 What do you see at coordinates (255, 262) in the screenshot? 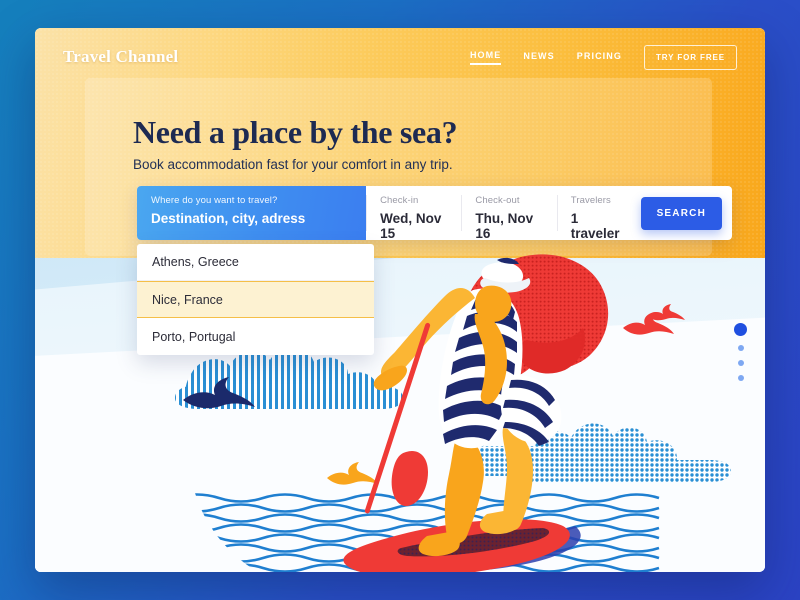
I see `suggestion-item-athens: Athens, Greece` at bounding box center [255, 262].